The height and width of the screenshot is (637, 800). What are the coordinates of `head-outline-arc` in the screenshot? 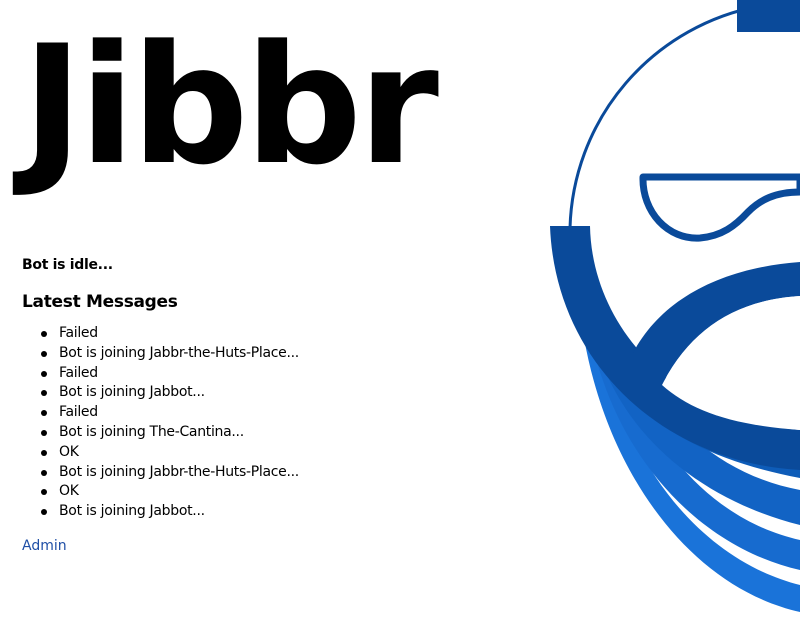 It's located at (664, 116).